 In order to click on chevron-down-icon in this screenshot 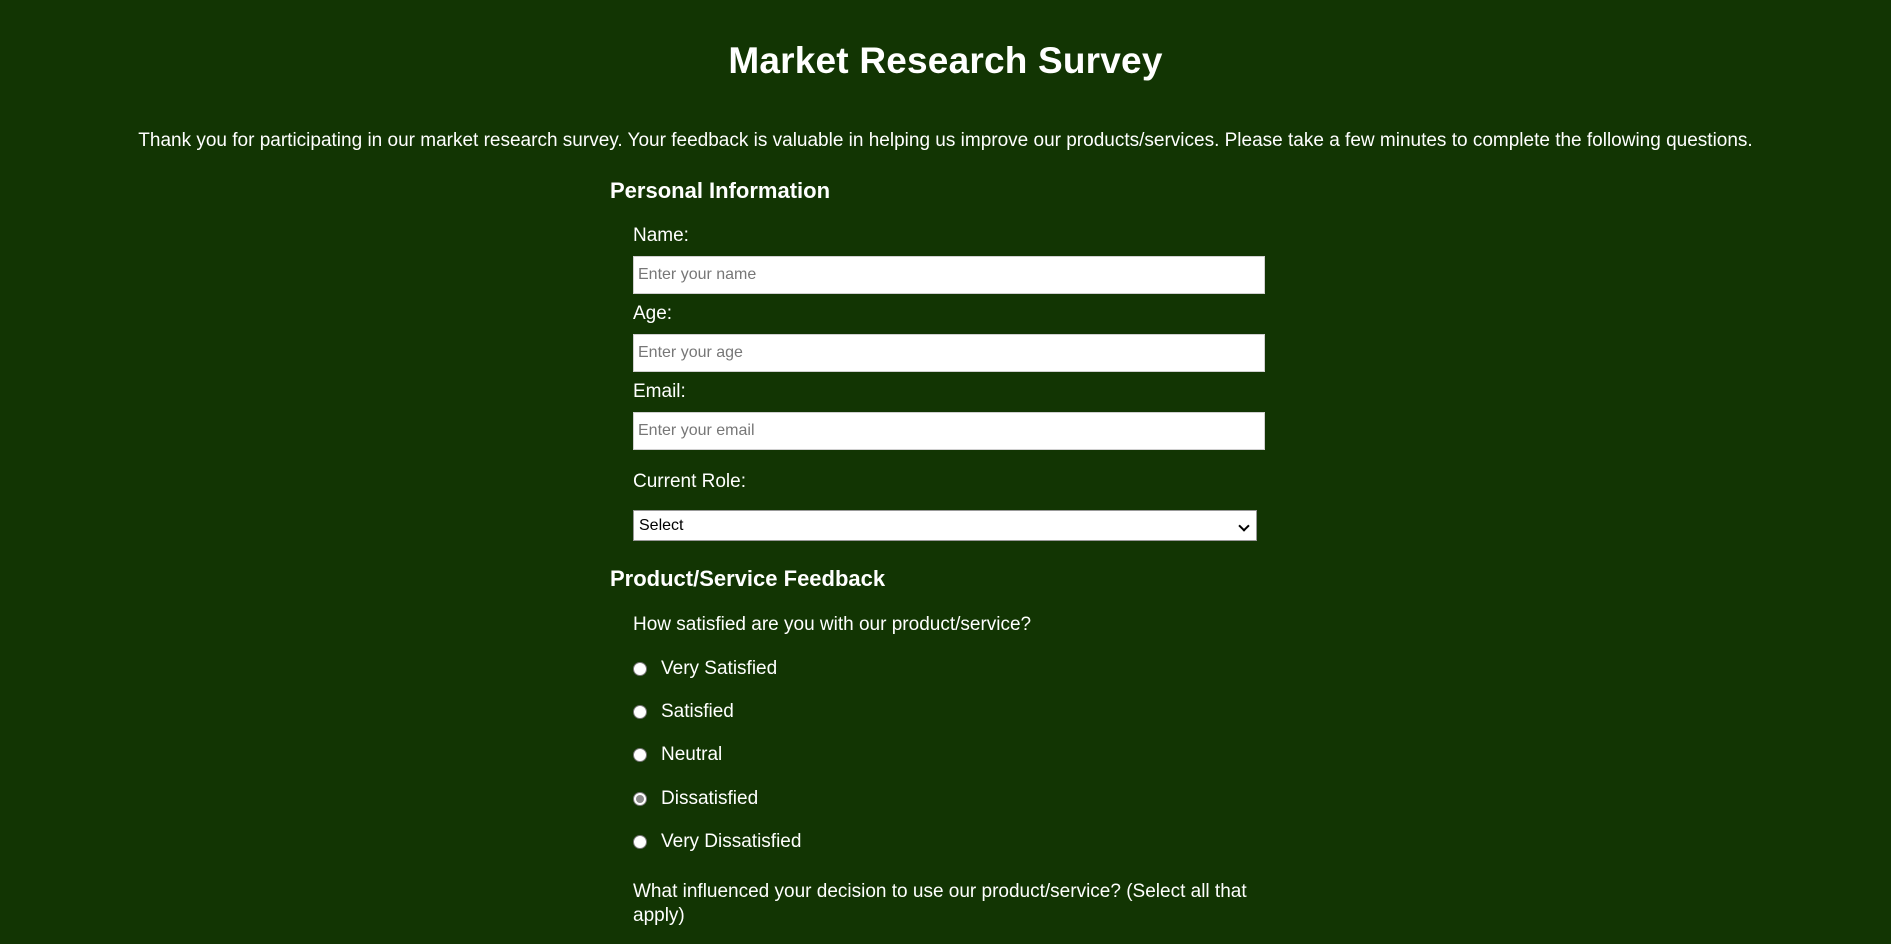, I will do `click(1244, 526)`.